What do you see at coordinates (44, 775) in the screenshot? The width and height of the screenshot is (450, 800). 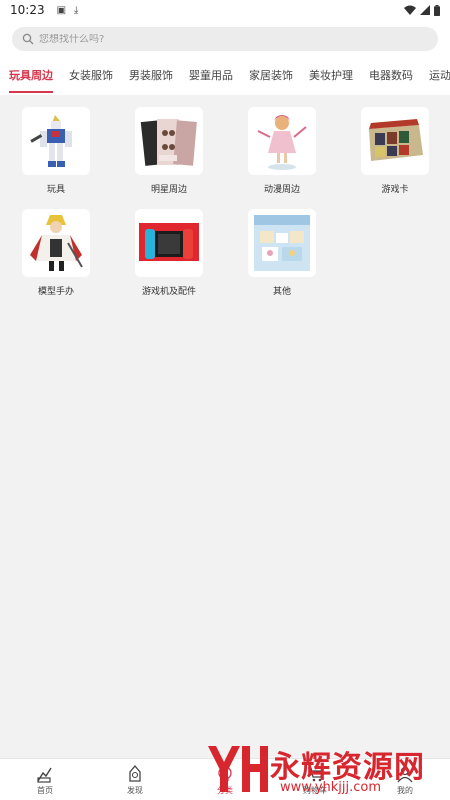 I see `home-icon` at bounding box center [44, 775].